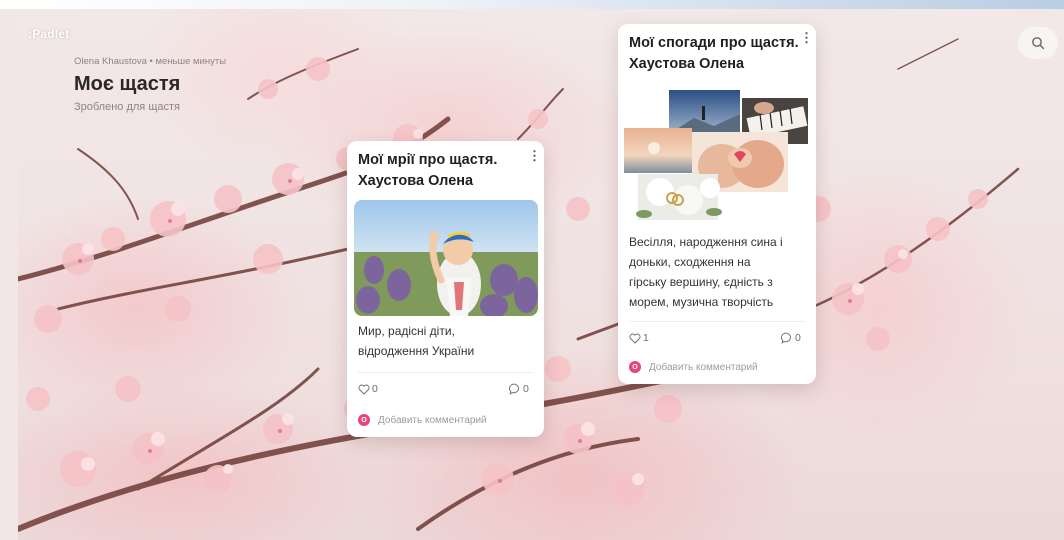 This screenshot has width=1064, height=540. I want to click on post-card: Мої спогади про щастя. Хаустова Олена ⋮, so click(717, 204).